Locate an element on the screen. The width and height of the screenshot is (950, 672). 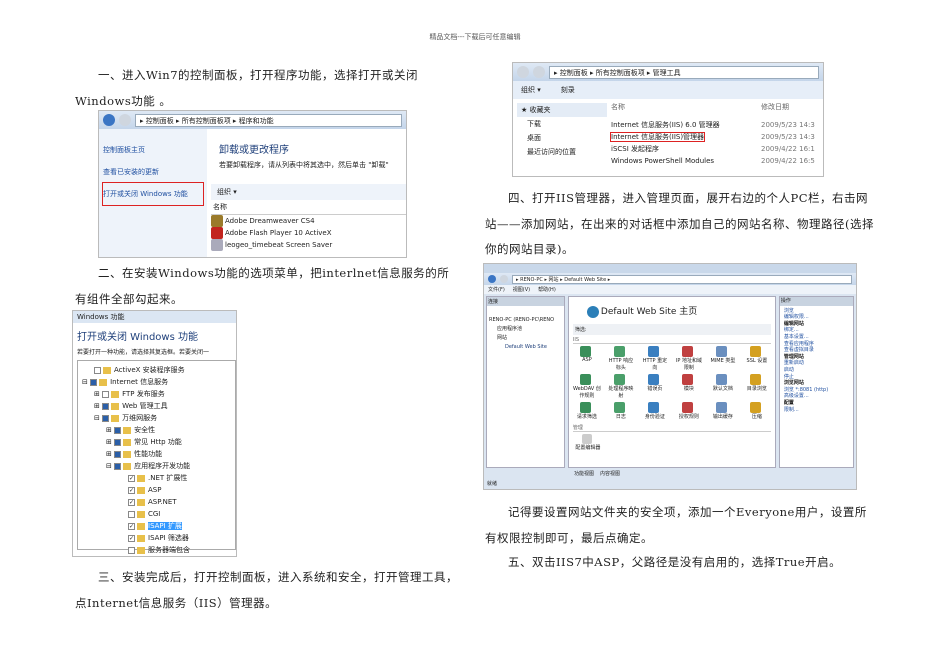
feature-icon-item: ASP is located at coordinates (587, 358).